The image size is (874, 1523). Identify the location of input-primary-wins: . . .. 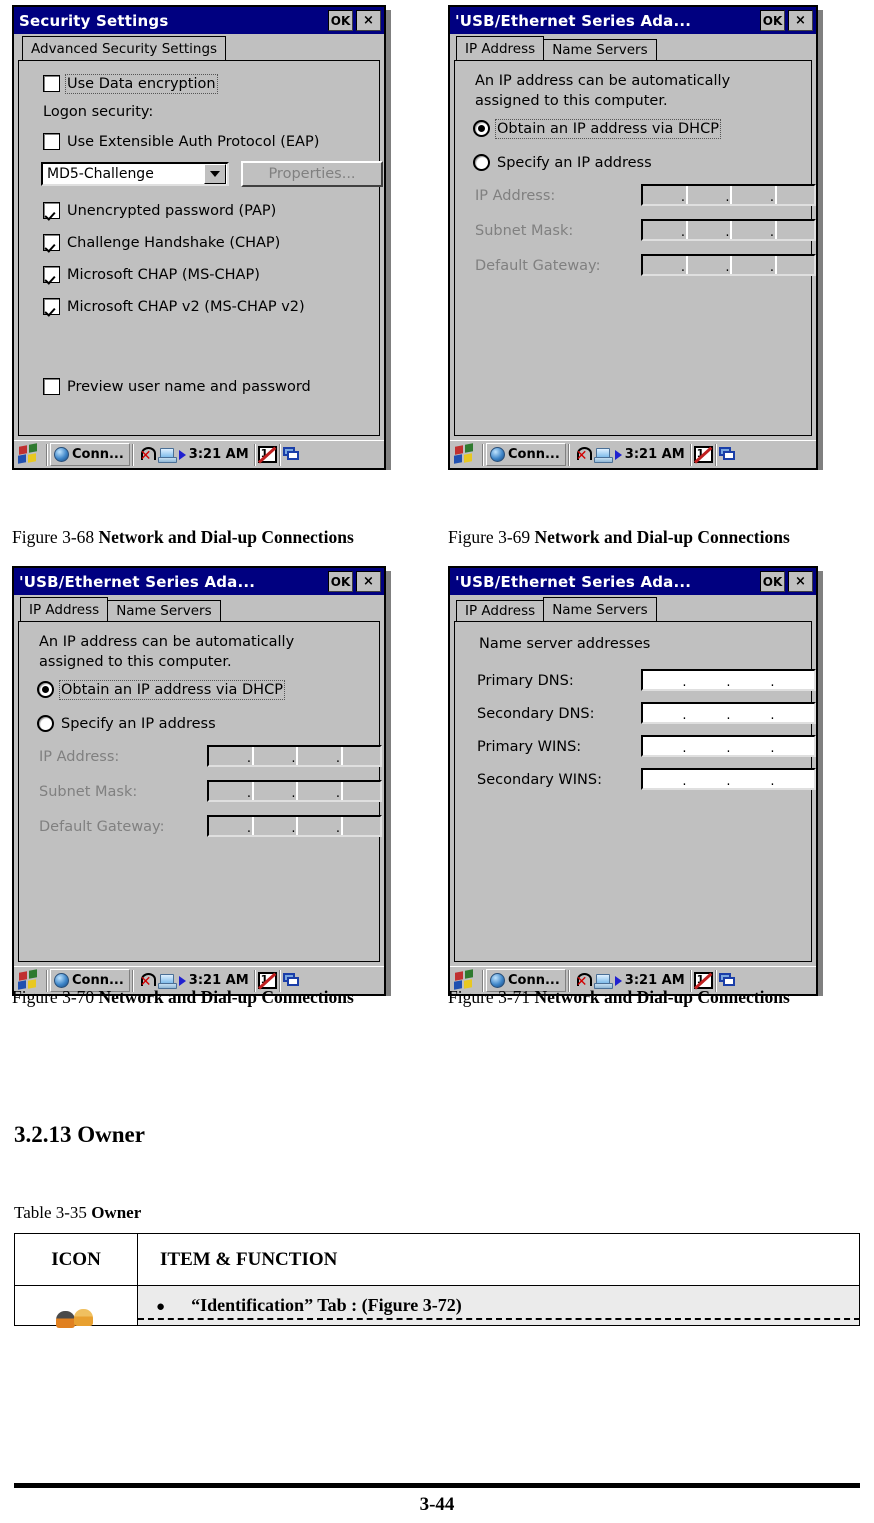
(728, 746).